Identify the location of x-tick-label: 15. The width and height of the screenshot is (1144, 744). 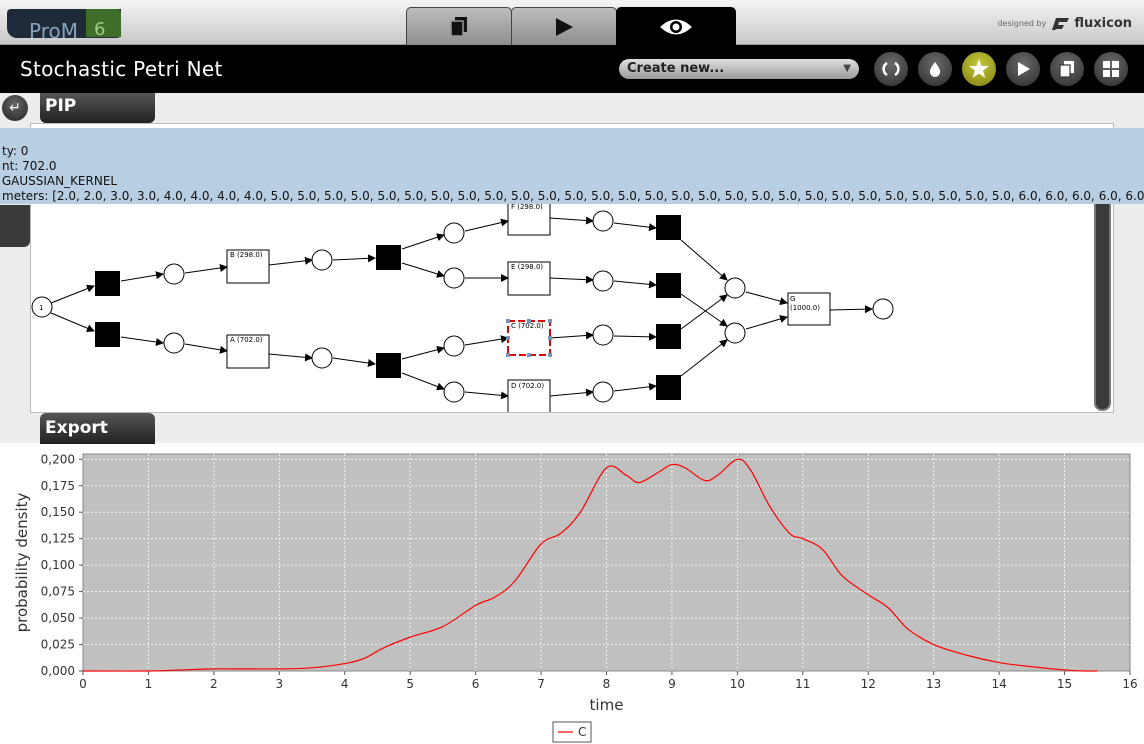
(1064, 684).